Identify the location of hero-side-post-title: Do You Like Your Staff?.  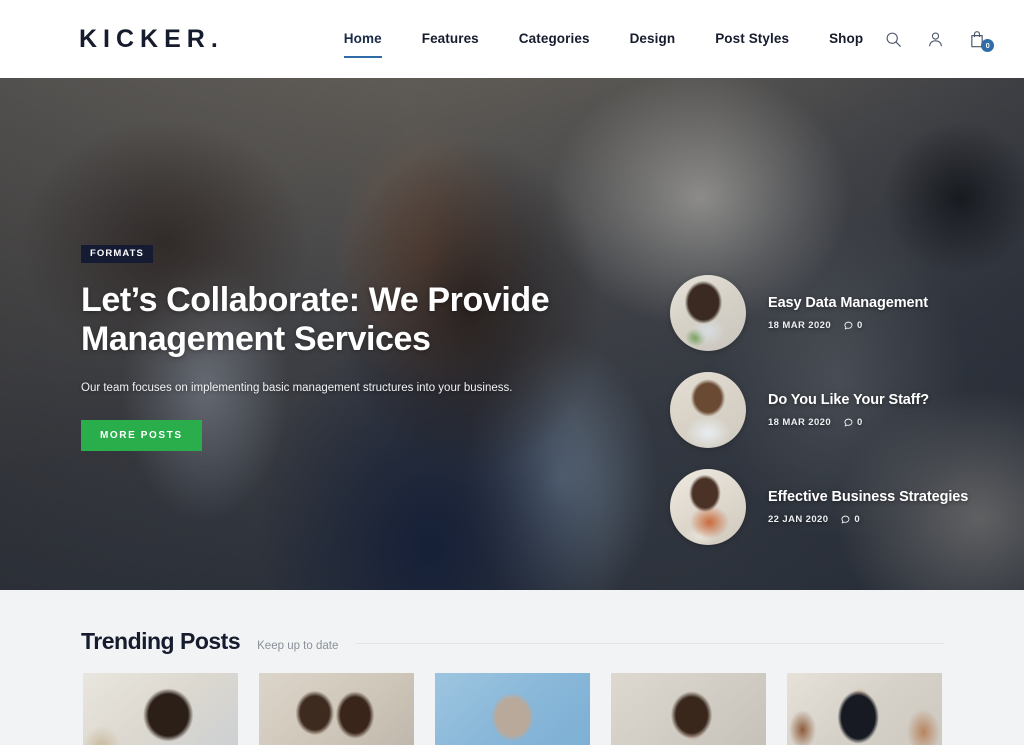
(848, 400).